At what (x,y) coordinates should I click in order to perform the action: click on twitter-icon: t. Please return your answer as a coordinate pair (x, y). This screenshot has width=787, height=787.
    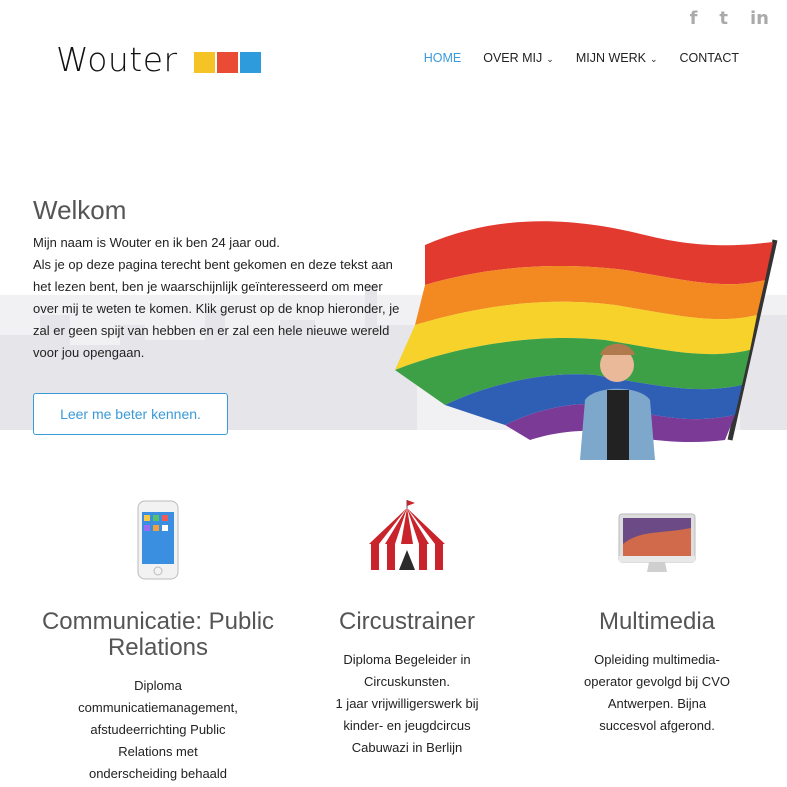
    Looking at the image, I should click on (723, 18).